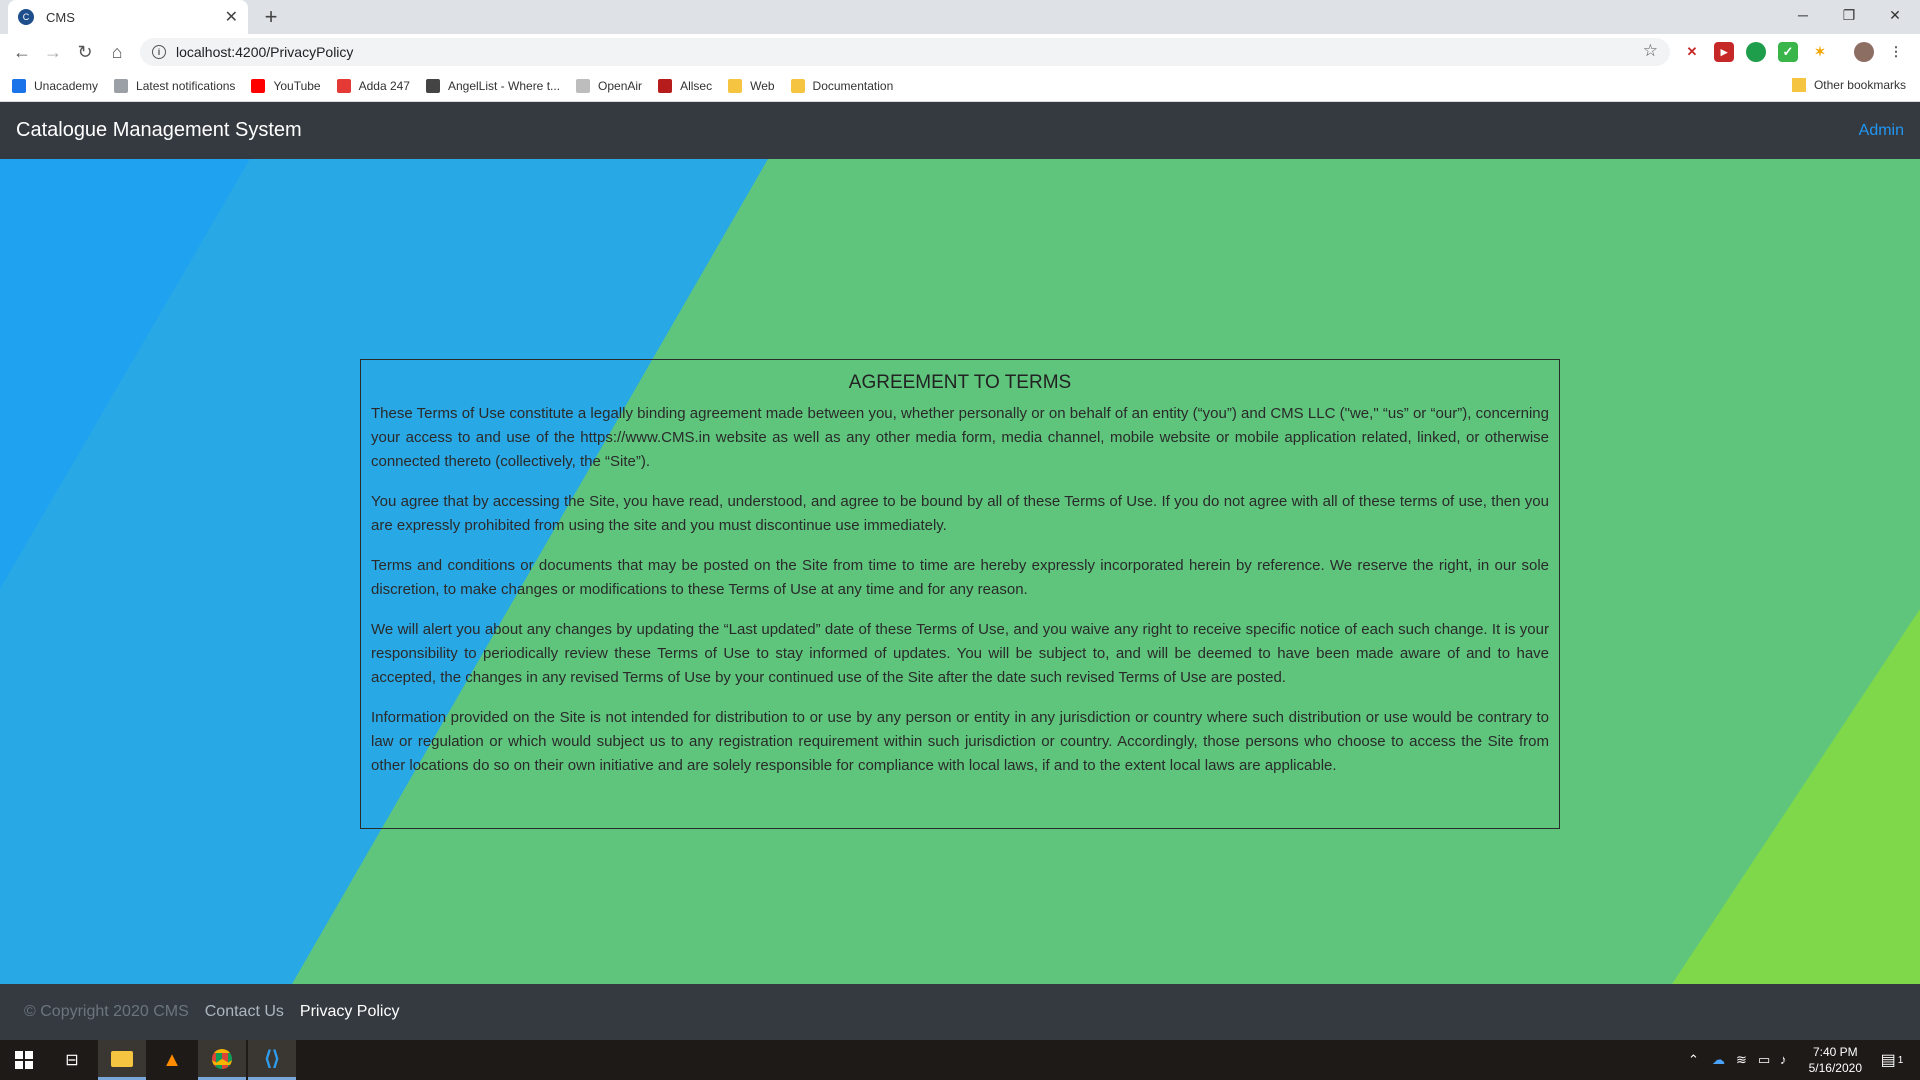  I want to click on vscode-icon: ⟨⟩, so click(272, 1059).